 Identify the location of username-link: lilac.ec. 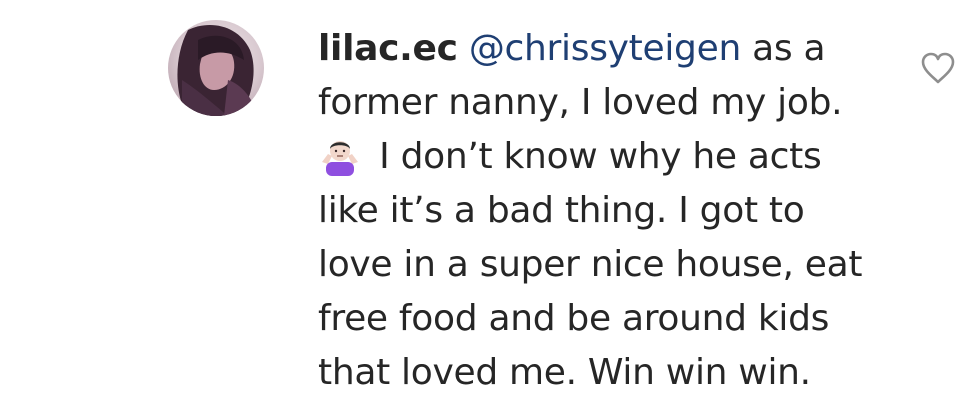
(388, 48).